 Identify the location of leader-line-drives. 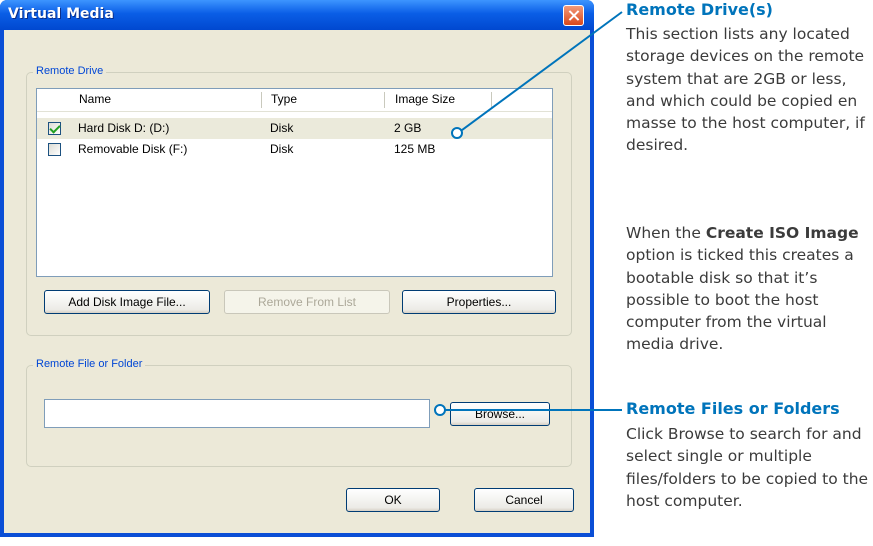
(540, 72).